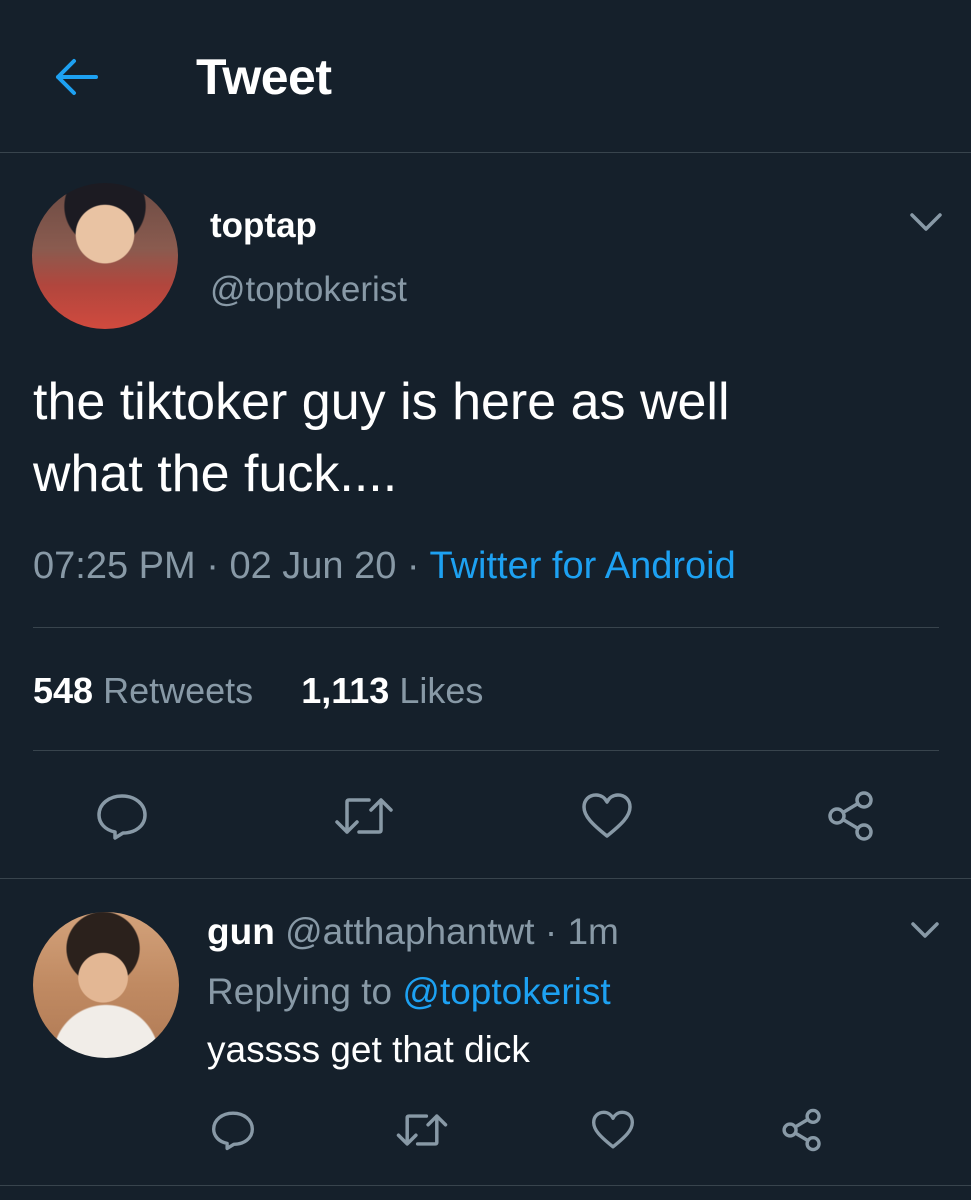 The width and height of the screenshot is (971, 1200). What do you see at coordinates (926, 222) in the screenshot?
I see `chevron-down-icon` at bounding box center [926, 222].